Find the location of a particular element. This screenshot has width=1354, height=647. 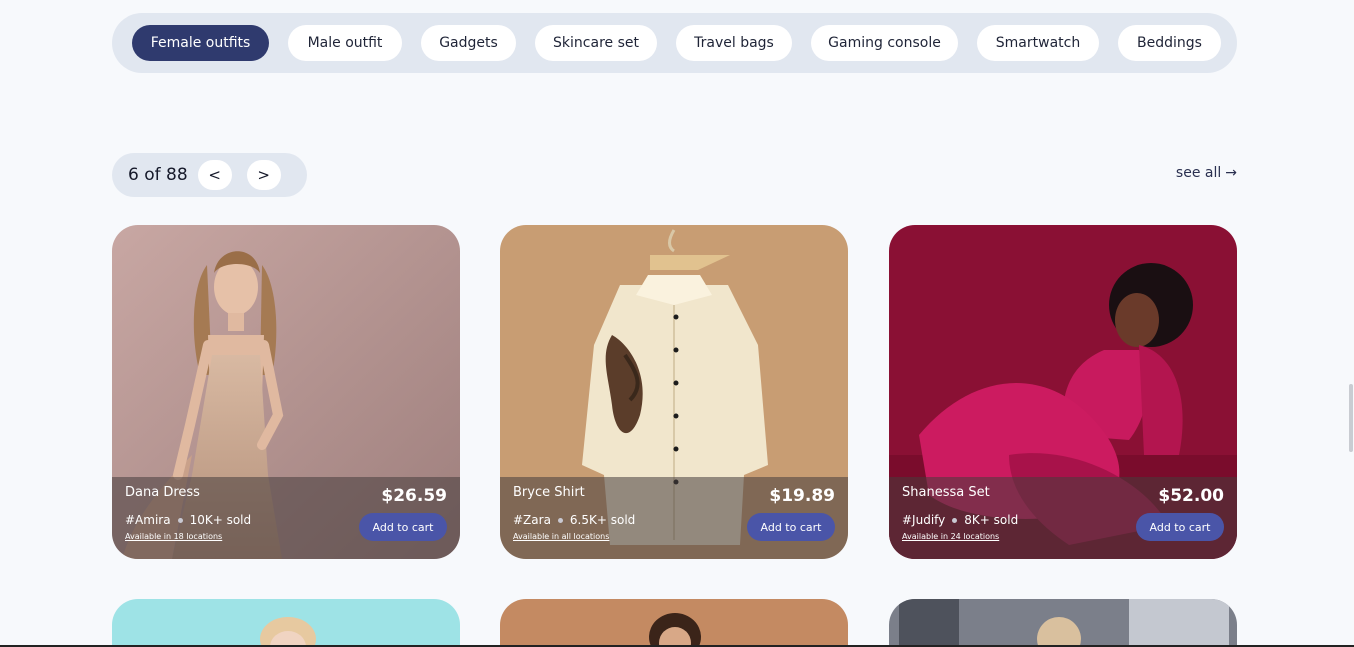

see-all-label: see all is located at coordinates (1198, 173).